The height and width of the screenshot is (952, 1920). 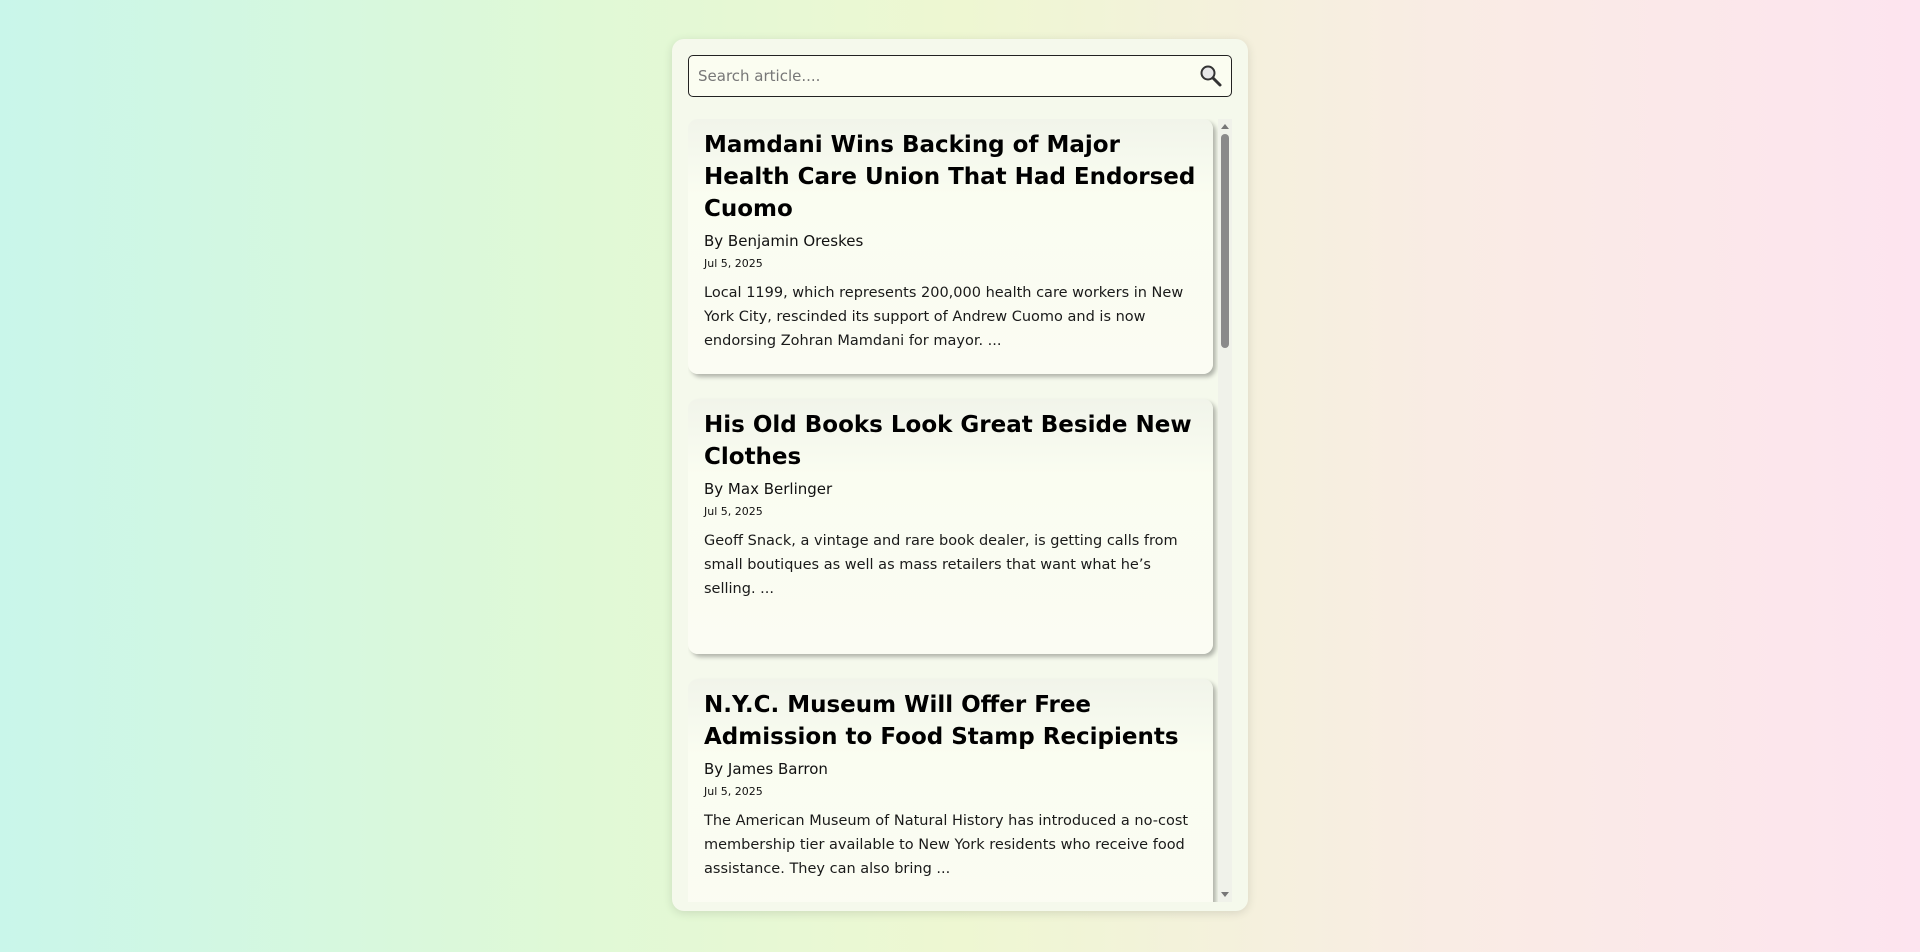 I want to click on scroll-up-arrow-icon, so click(x=1225, y=126).